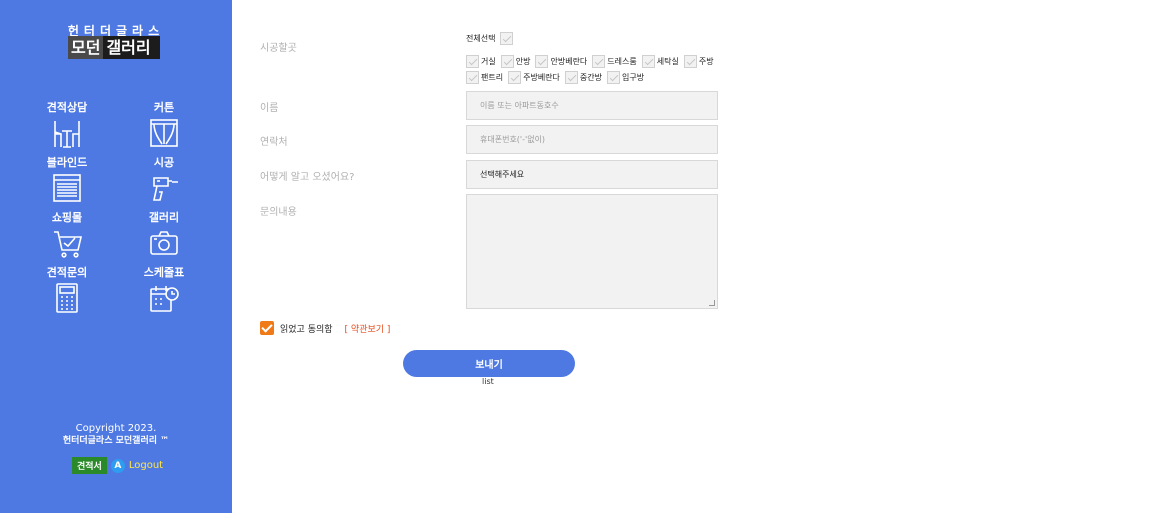  I want to click on agree-checkbox, so click(267, 328).